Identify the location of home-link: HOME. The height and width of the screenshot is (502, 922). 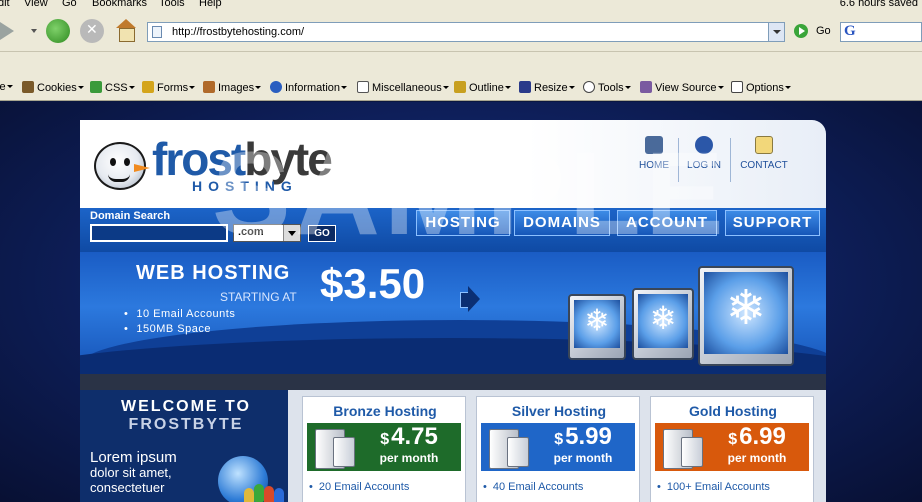
(654, 153).